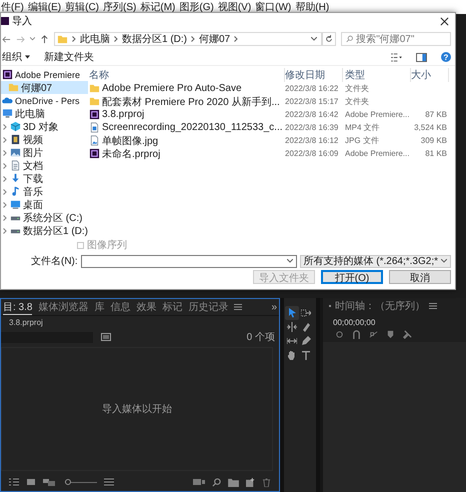 The image size is (466, 492). What do you see at coordinates (146, 307) in the screenshot?
I see `panel-tab: 效果` at bounding box center [146, 307].